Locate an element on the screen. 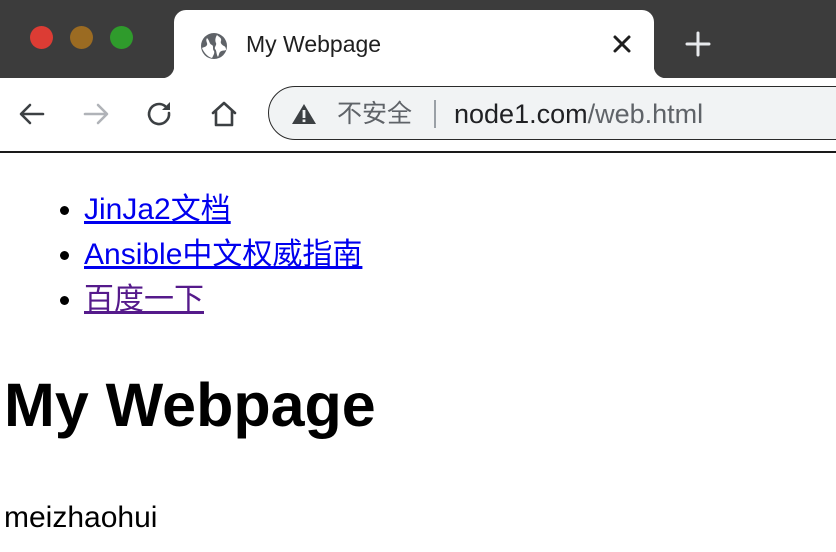 This screenshot has height=552, width=836. window-close-button is located at coordinates (41, 37).